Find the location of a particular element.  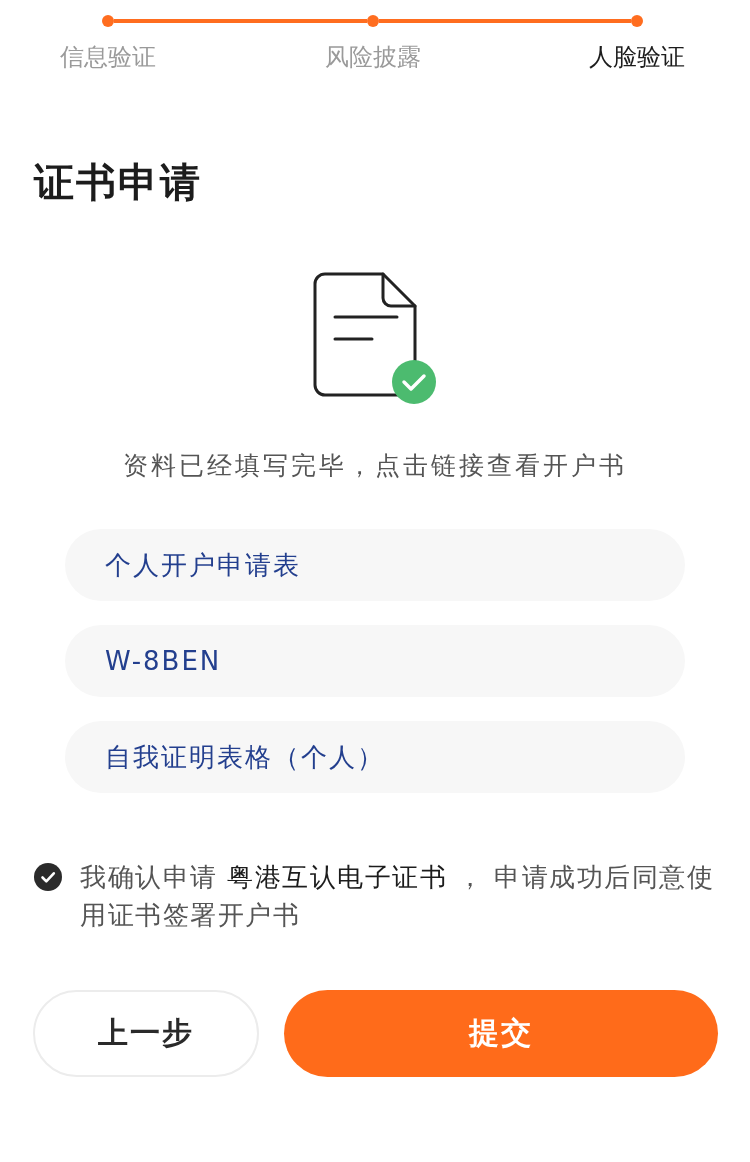

document-link: W-8BEN is located at coordinates (375, 661).